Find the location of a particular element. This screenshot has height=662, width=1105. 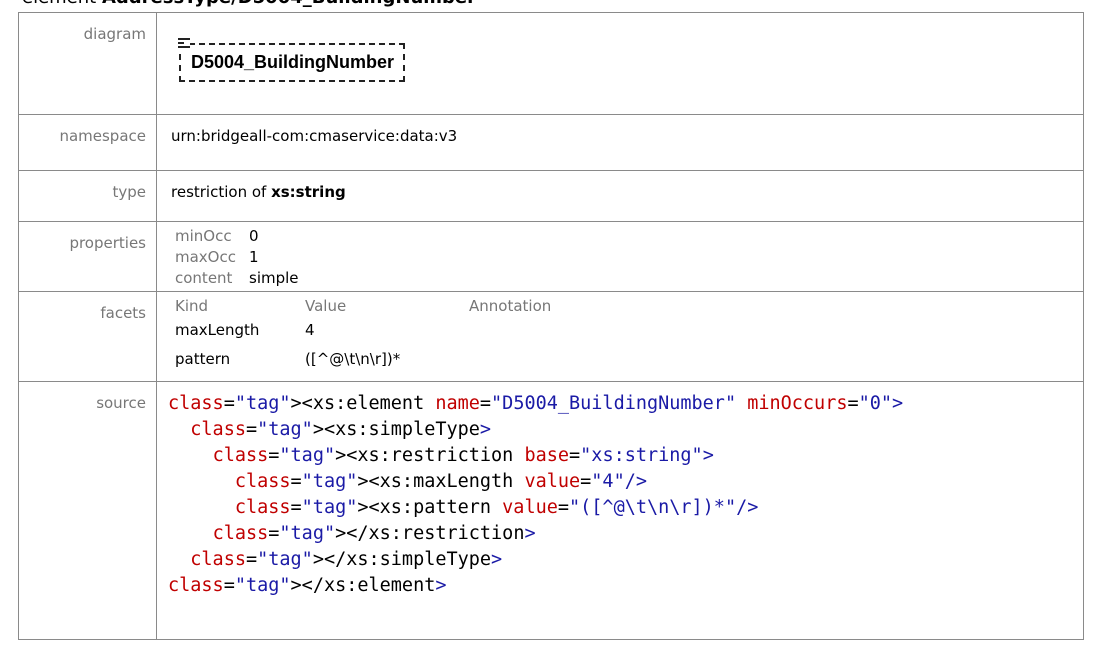

source-line: class="tag"><xs:simpleType> is located at coordinates (341, 429).